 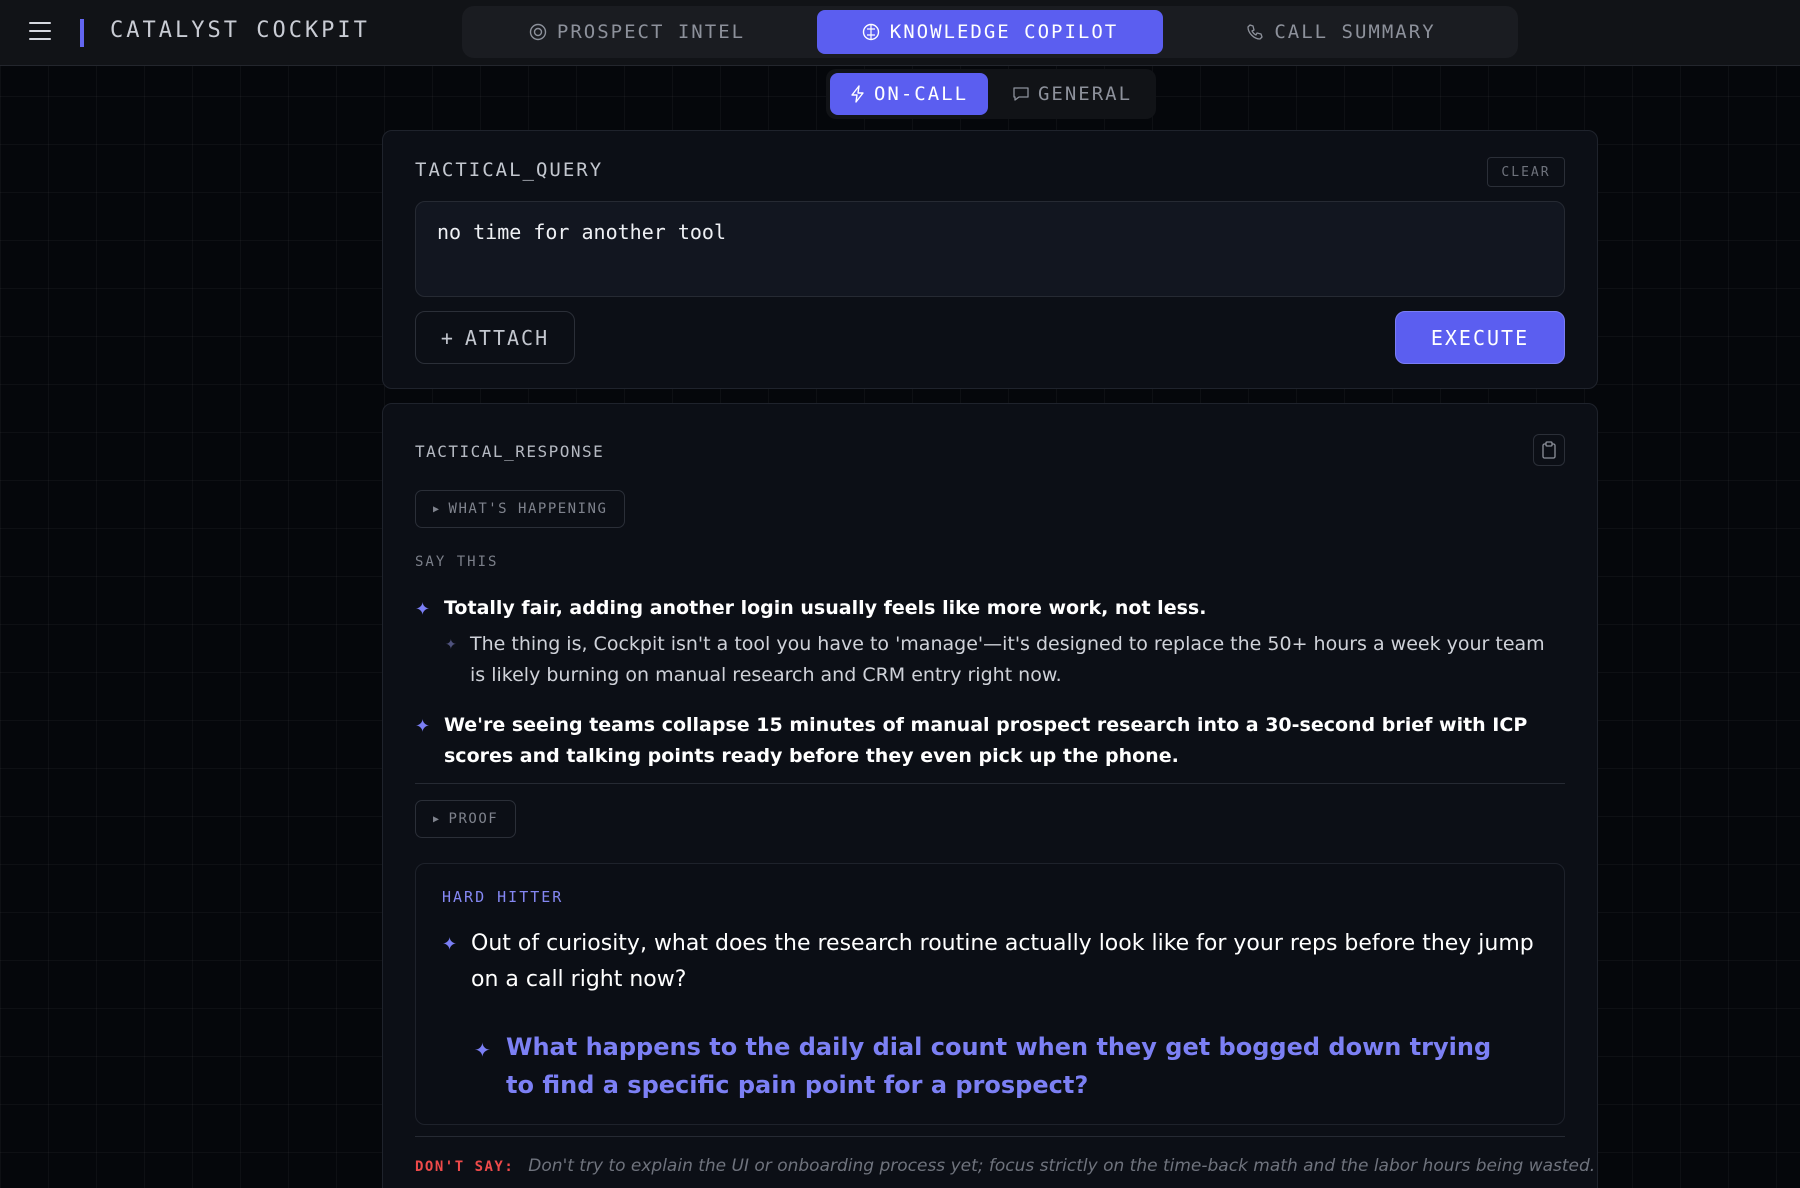 I want to click on app-title: CATALYST COCKPIT, so click(x=240, y=30).